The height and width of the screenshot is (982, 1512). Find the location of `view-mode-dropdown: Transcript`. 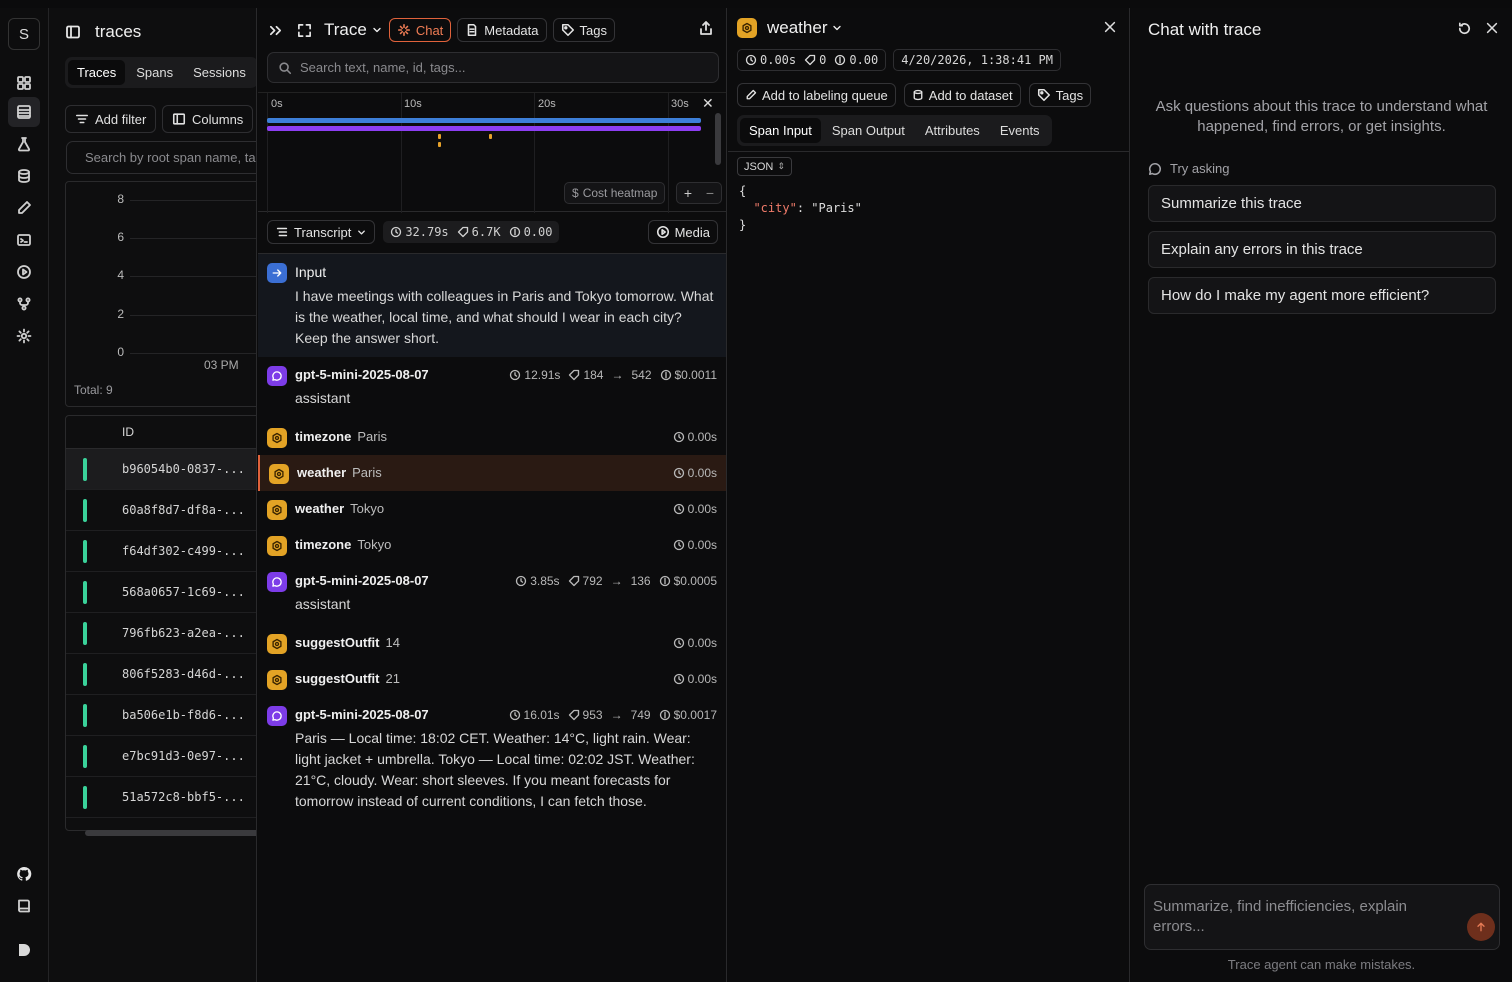

view-mode-dropdown: Transcript is located at coordinates (321, 232).